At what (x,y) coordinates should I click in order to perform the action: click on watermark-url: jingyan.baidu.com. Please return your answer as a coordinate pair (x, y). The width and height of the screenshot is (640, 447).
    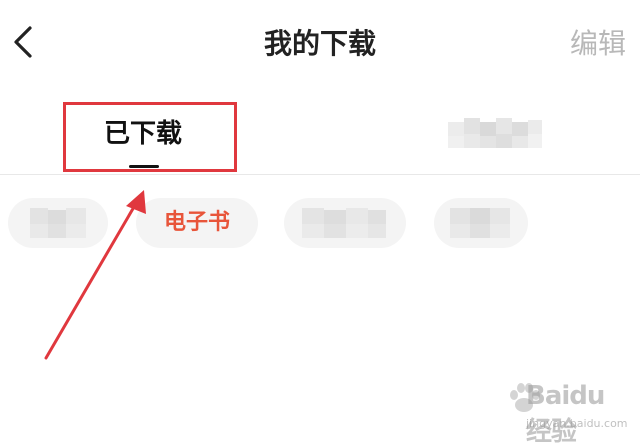
    Looking at the image, I should click on (577, 423).